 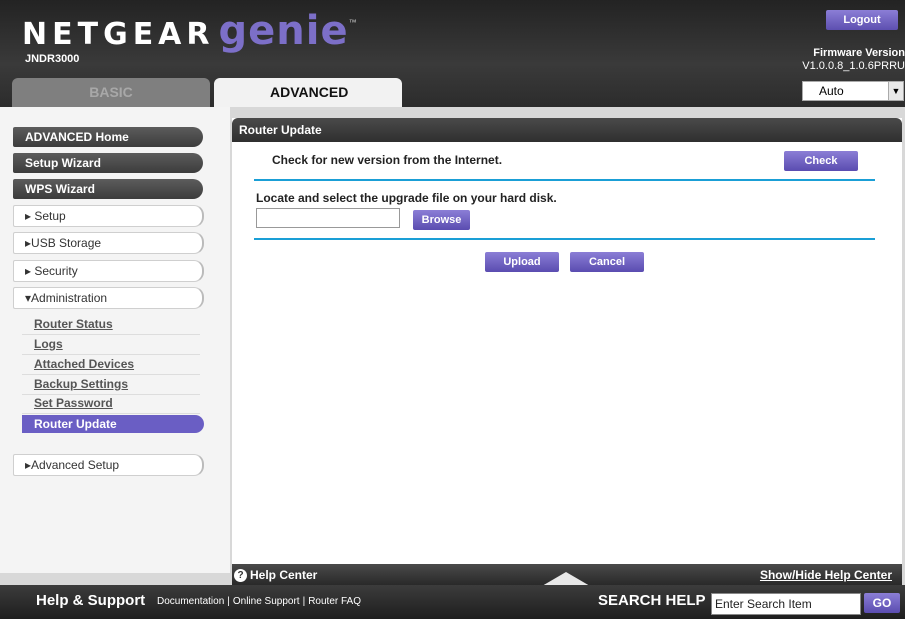 What do you see at coordinates (111, 404) in the screenshot?
I see `sidebar-subitem-set-password: Set Password` at bounding box center [111, 404].